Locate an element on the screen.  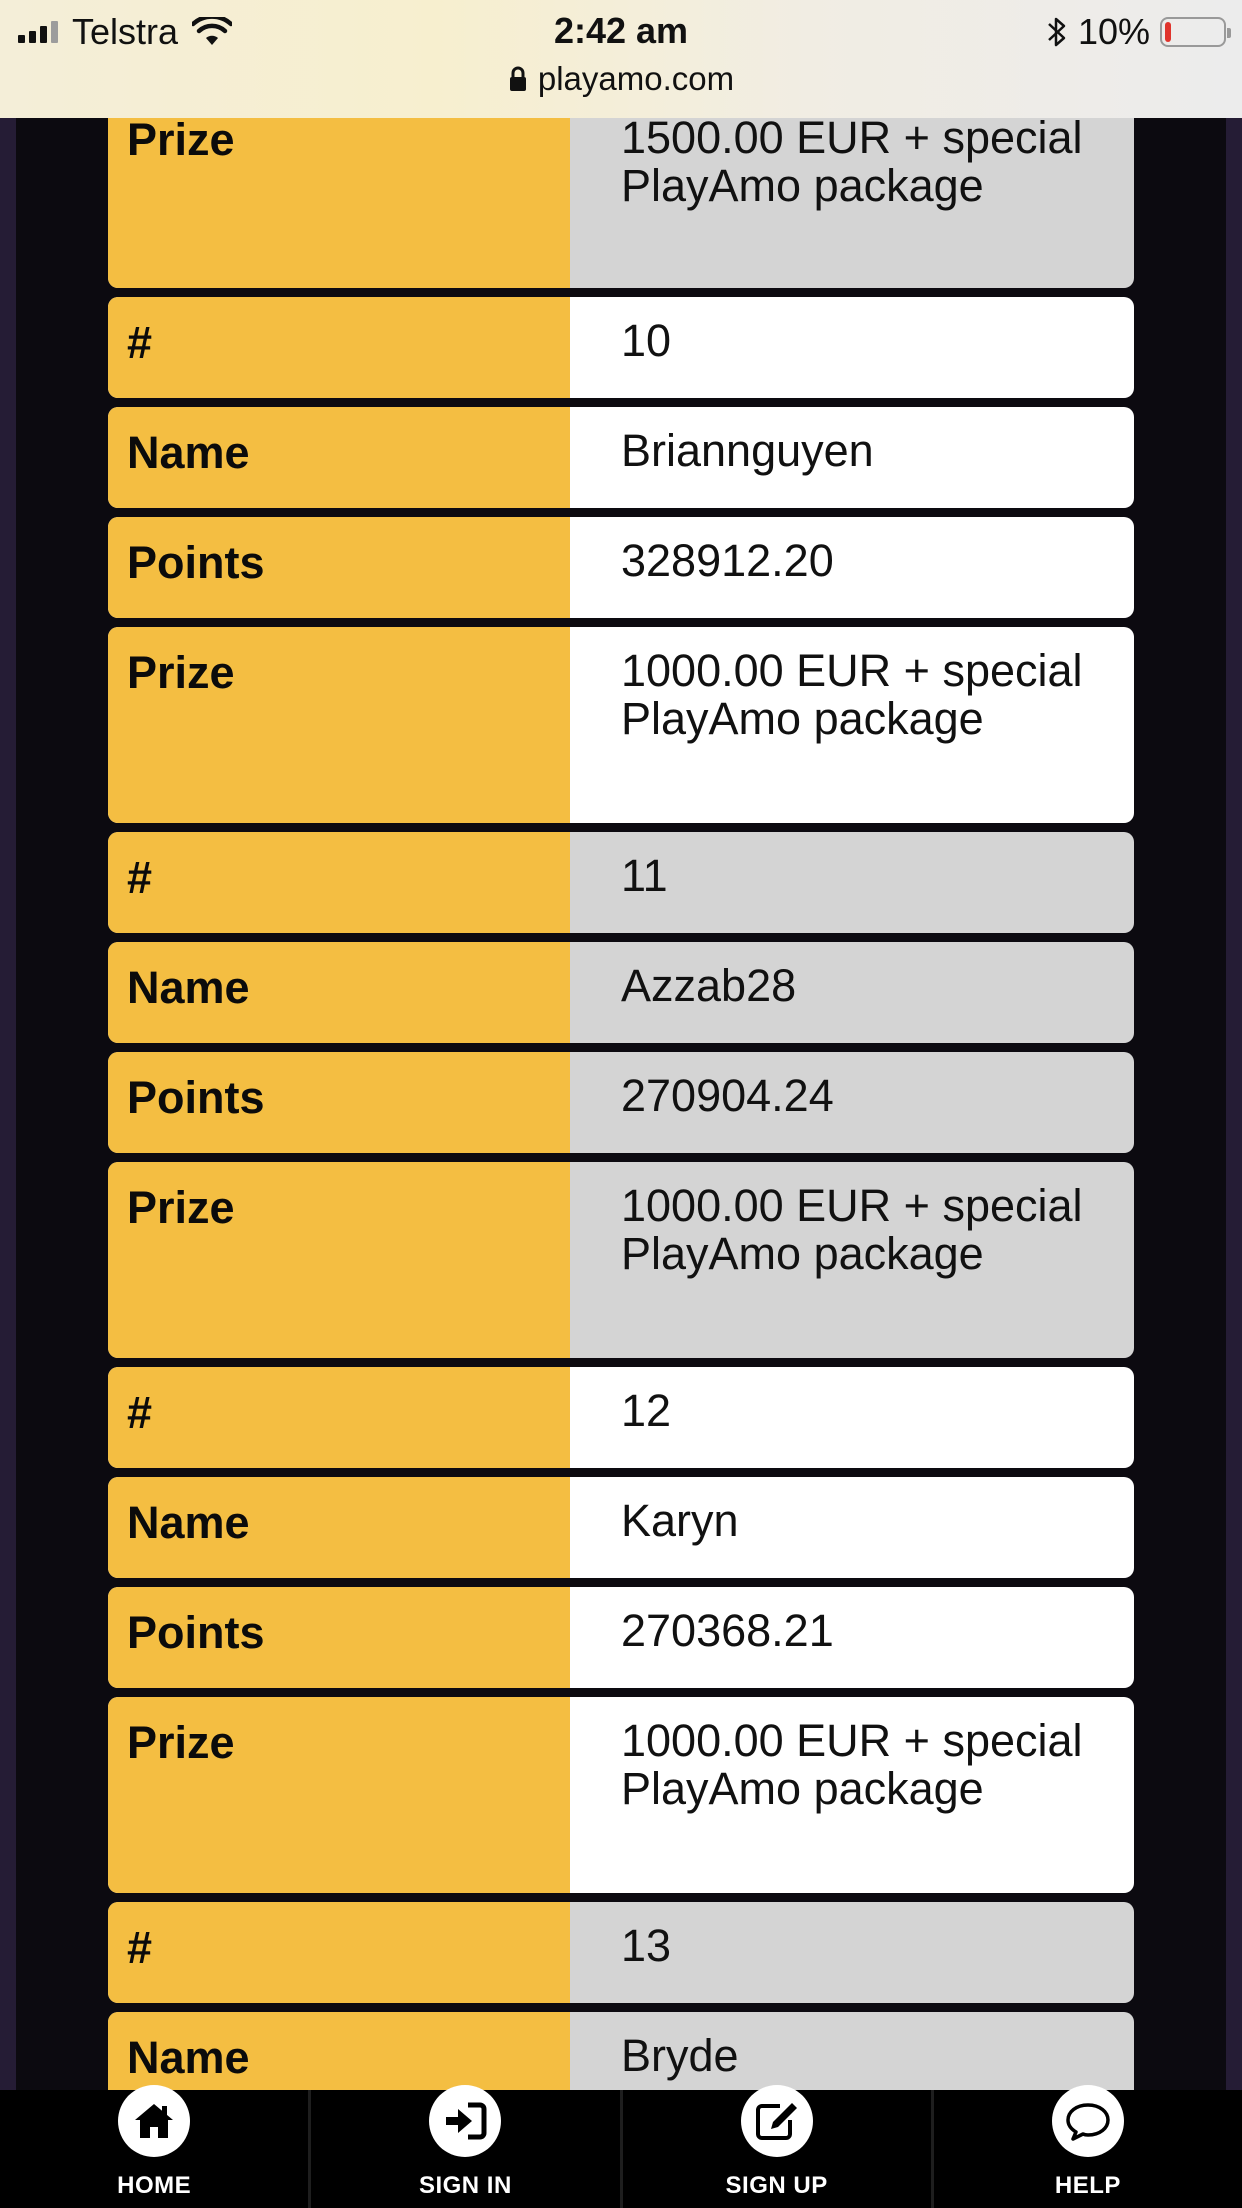
points-value: 270368.21 is located at coordinates (727, 1630).